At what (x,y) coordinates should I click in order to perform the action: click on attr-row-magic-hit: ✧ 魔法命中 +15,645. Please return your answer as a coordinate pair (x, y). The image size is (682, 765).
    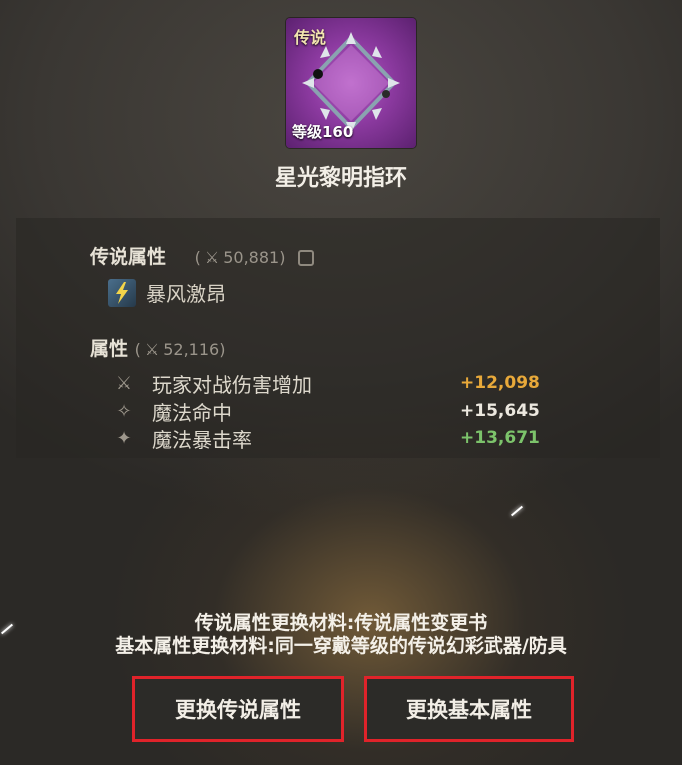
    Looking at the image, I should click on (325, 411).